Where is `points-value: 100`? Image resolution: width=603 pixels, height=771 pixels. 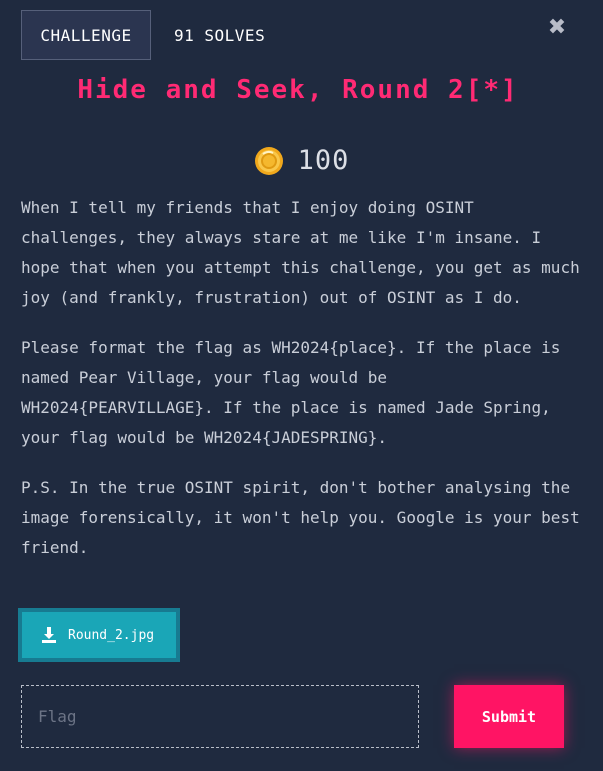
points-value: 100 is located at coordinates (323, 160).